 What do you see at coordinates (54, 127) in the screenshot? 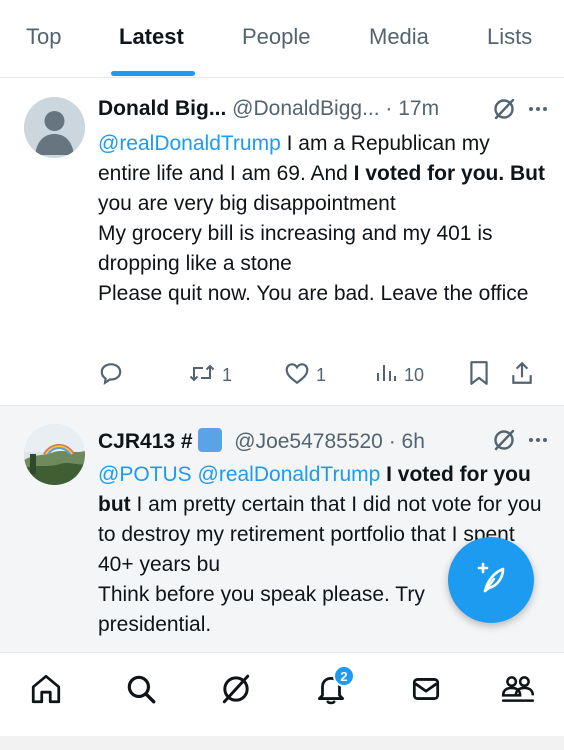
I see `default-avatar-icon` at bounding box center [54, 127].